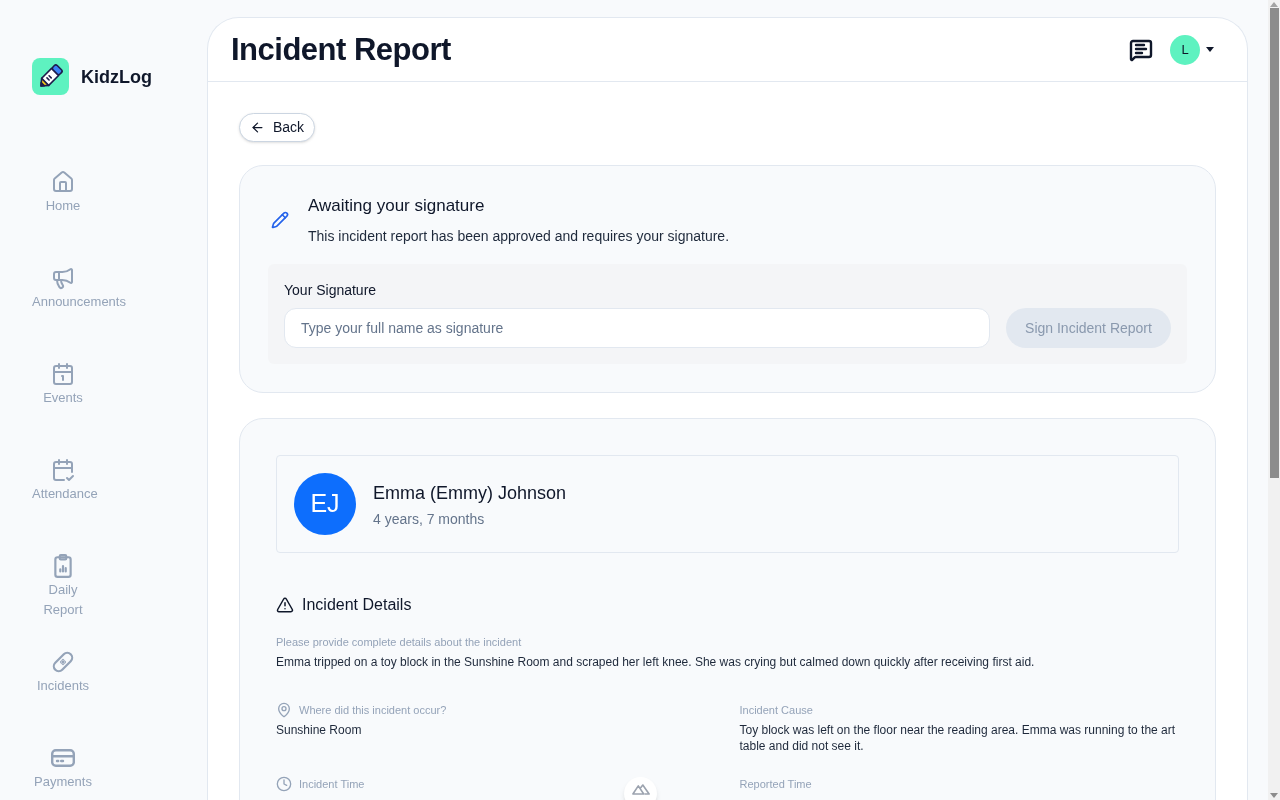 The width and height of the screenshot is (1280, 800). Describe the element at coordinates (397, 206) in the screenshot. I see `signature-title: Awaiting your signature` at that location.